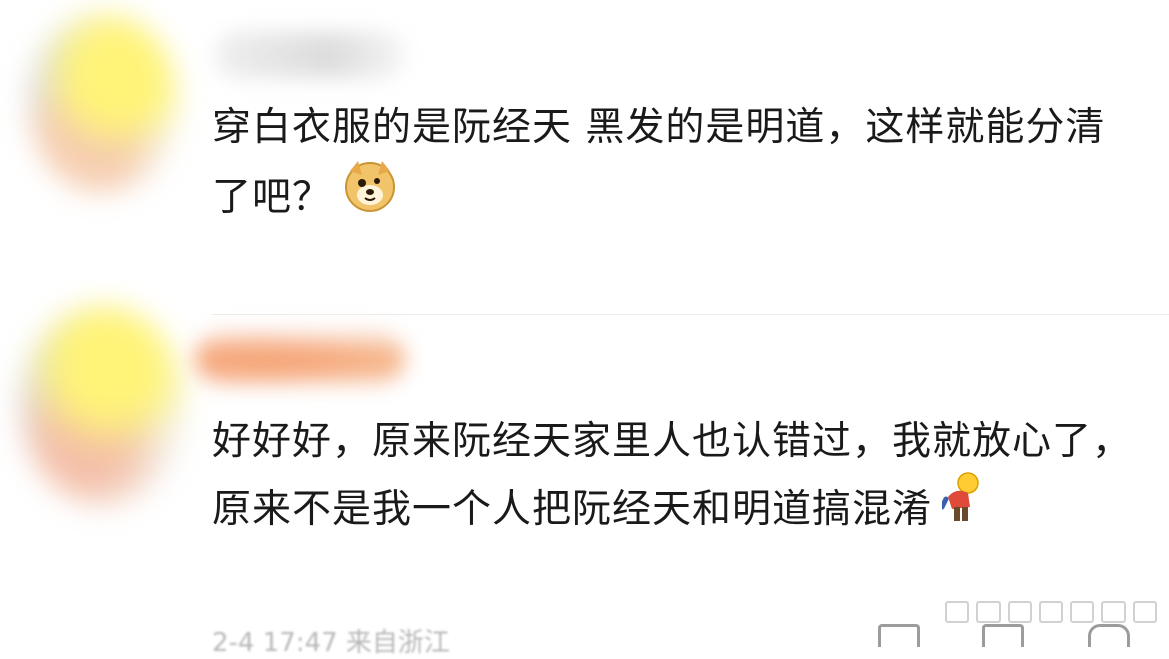  I want to click on like-icon, so click(1109, 635).